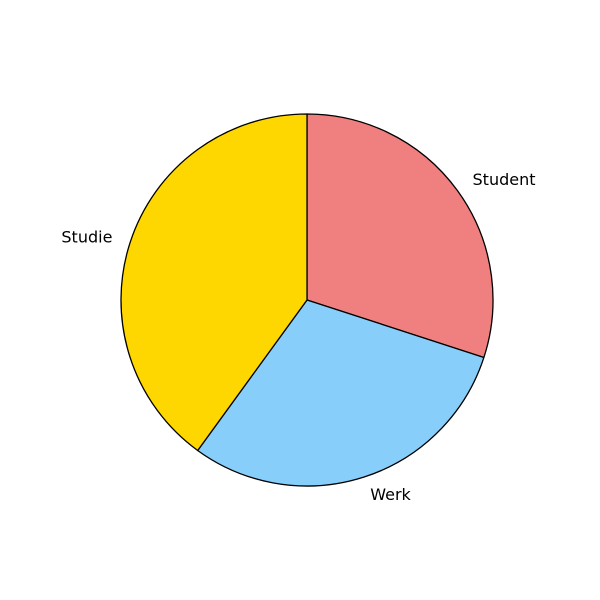 The image size is (600, 600). Describe the element at coordinates (86, 236) in the screenshot. I see `pie-label-studie: Studie` at that location.